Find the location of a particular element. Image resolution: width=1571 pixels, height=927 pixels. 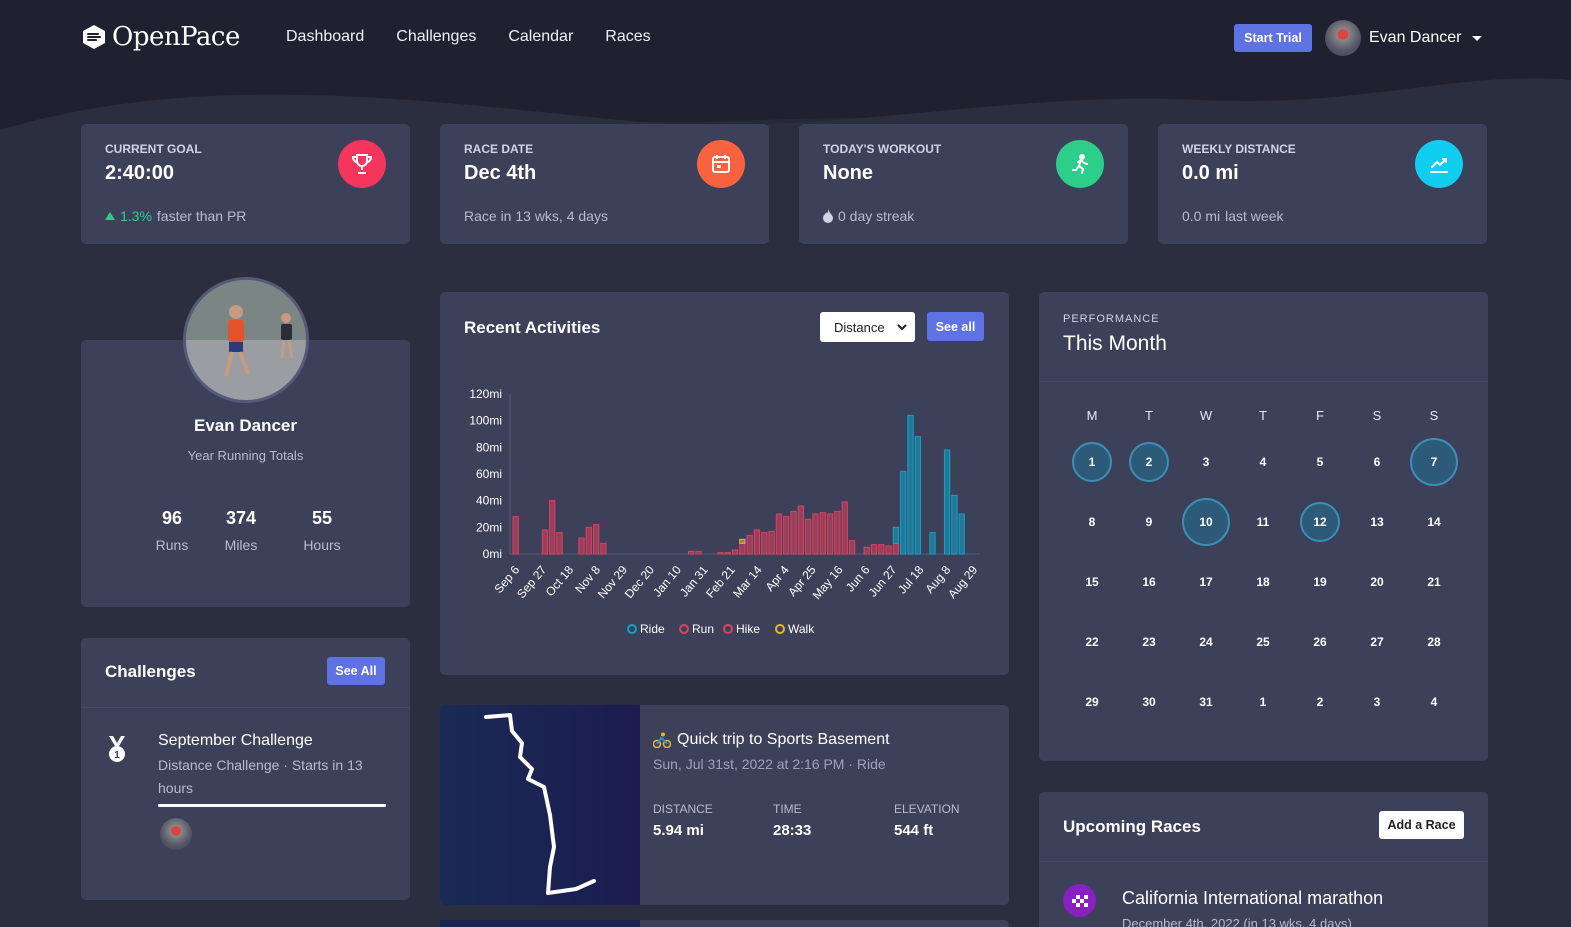

calendar-day: 18 is located at coordinates (1263, 582).